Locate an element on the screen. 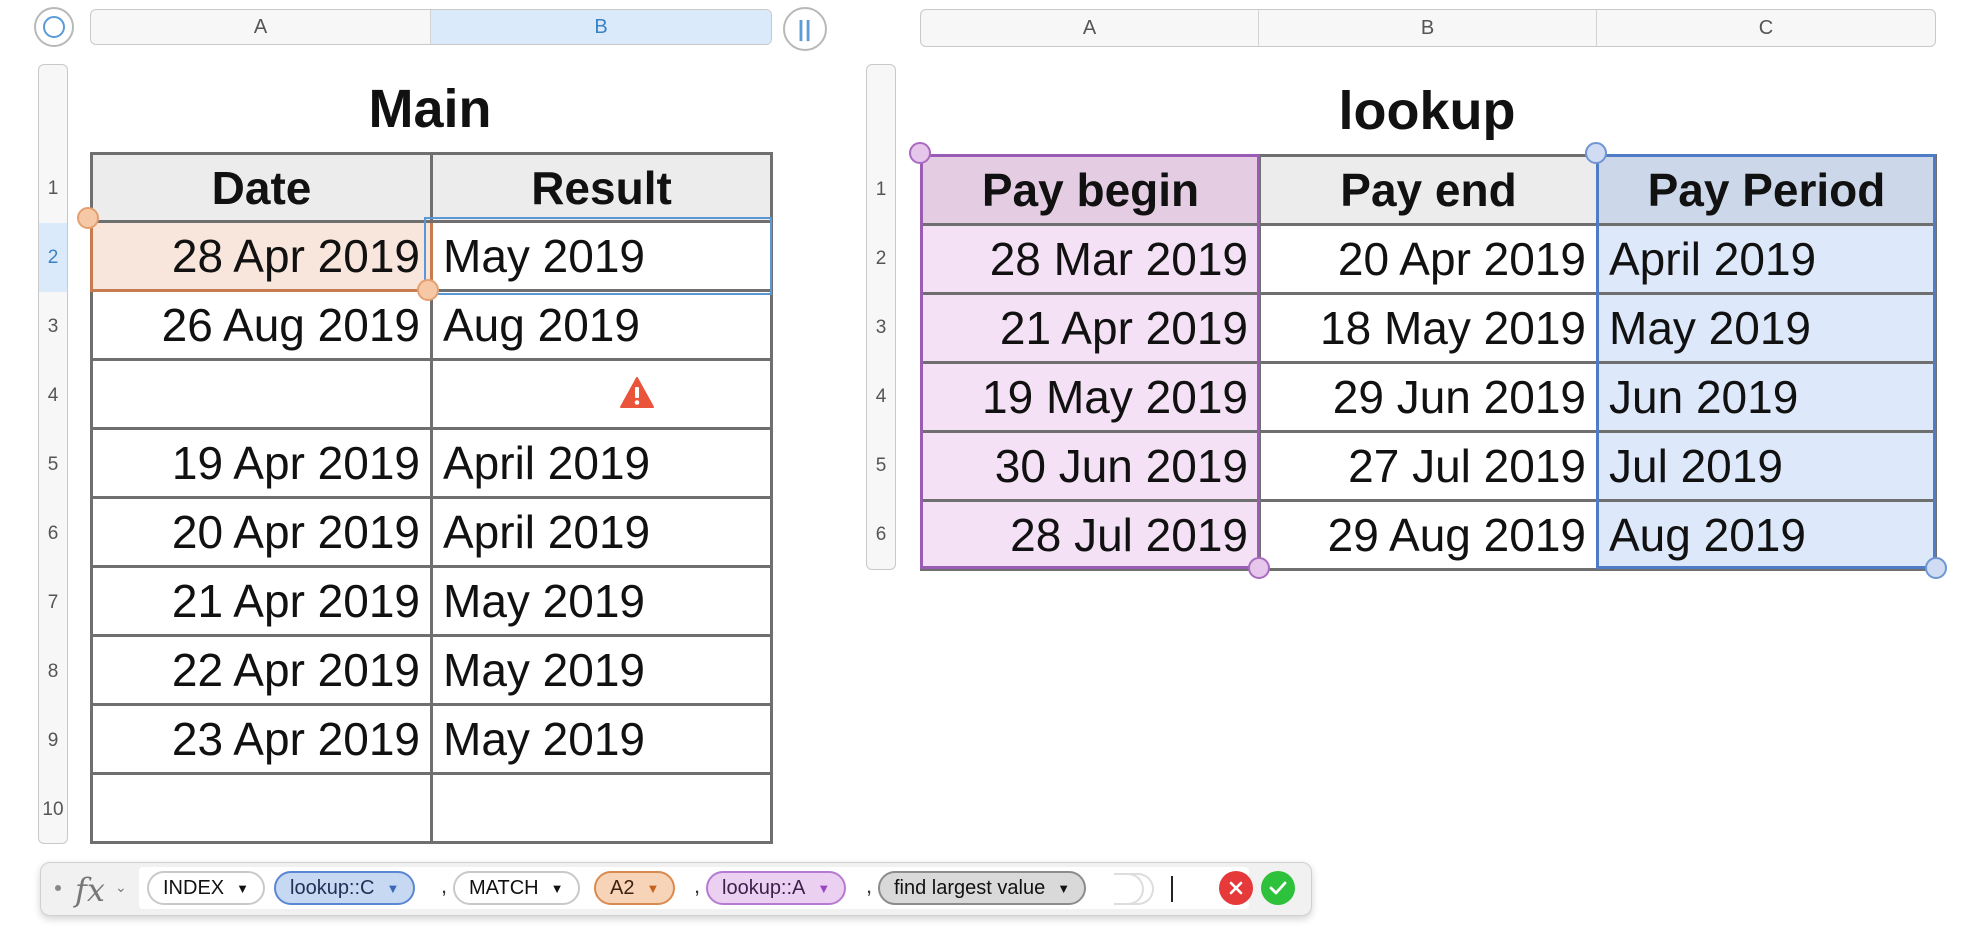  lookup-header-pay-end: Pay end is located at coordinates (1428, 190).